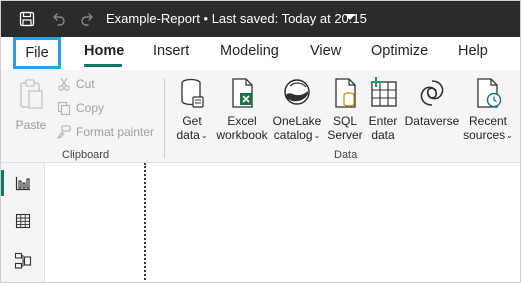  What do you see at coordinates (58, 19) in the screenshot?
I see `undo-icon` at bounding box center [58, 19].